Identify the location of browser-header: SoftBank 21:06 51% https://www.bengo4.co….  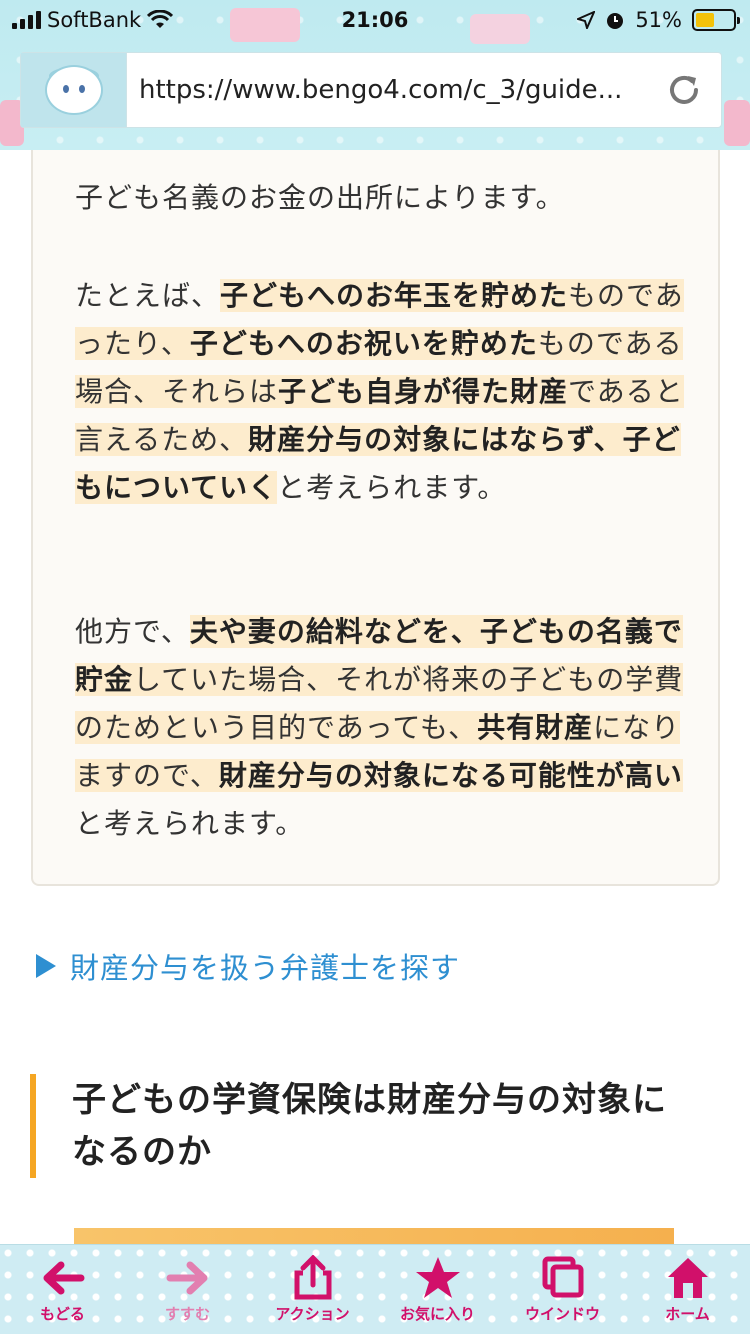
(375, 75).